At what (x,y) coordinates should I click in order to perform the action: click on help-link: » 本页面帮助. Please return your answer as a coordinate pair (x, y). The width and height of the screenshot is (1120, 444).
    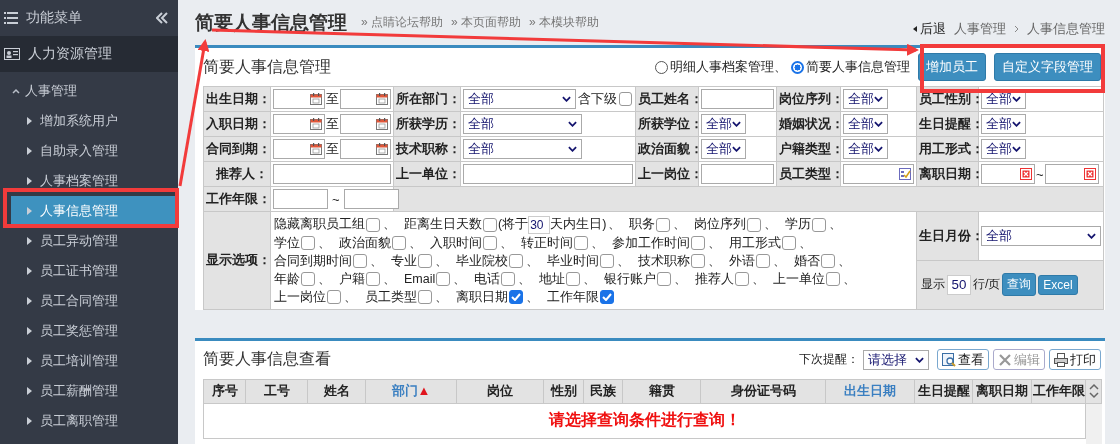
    Looking at the image, I should click on (486, 22).